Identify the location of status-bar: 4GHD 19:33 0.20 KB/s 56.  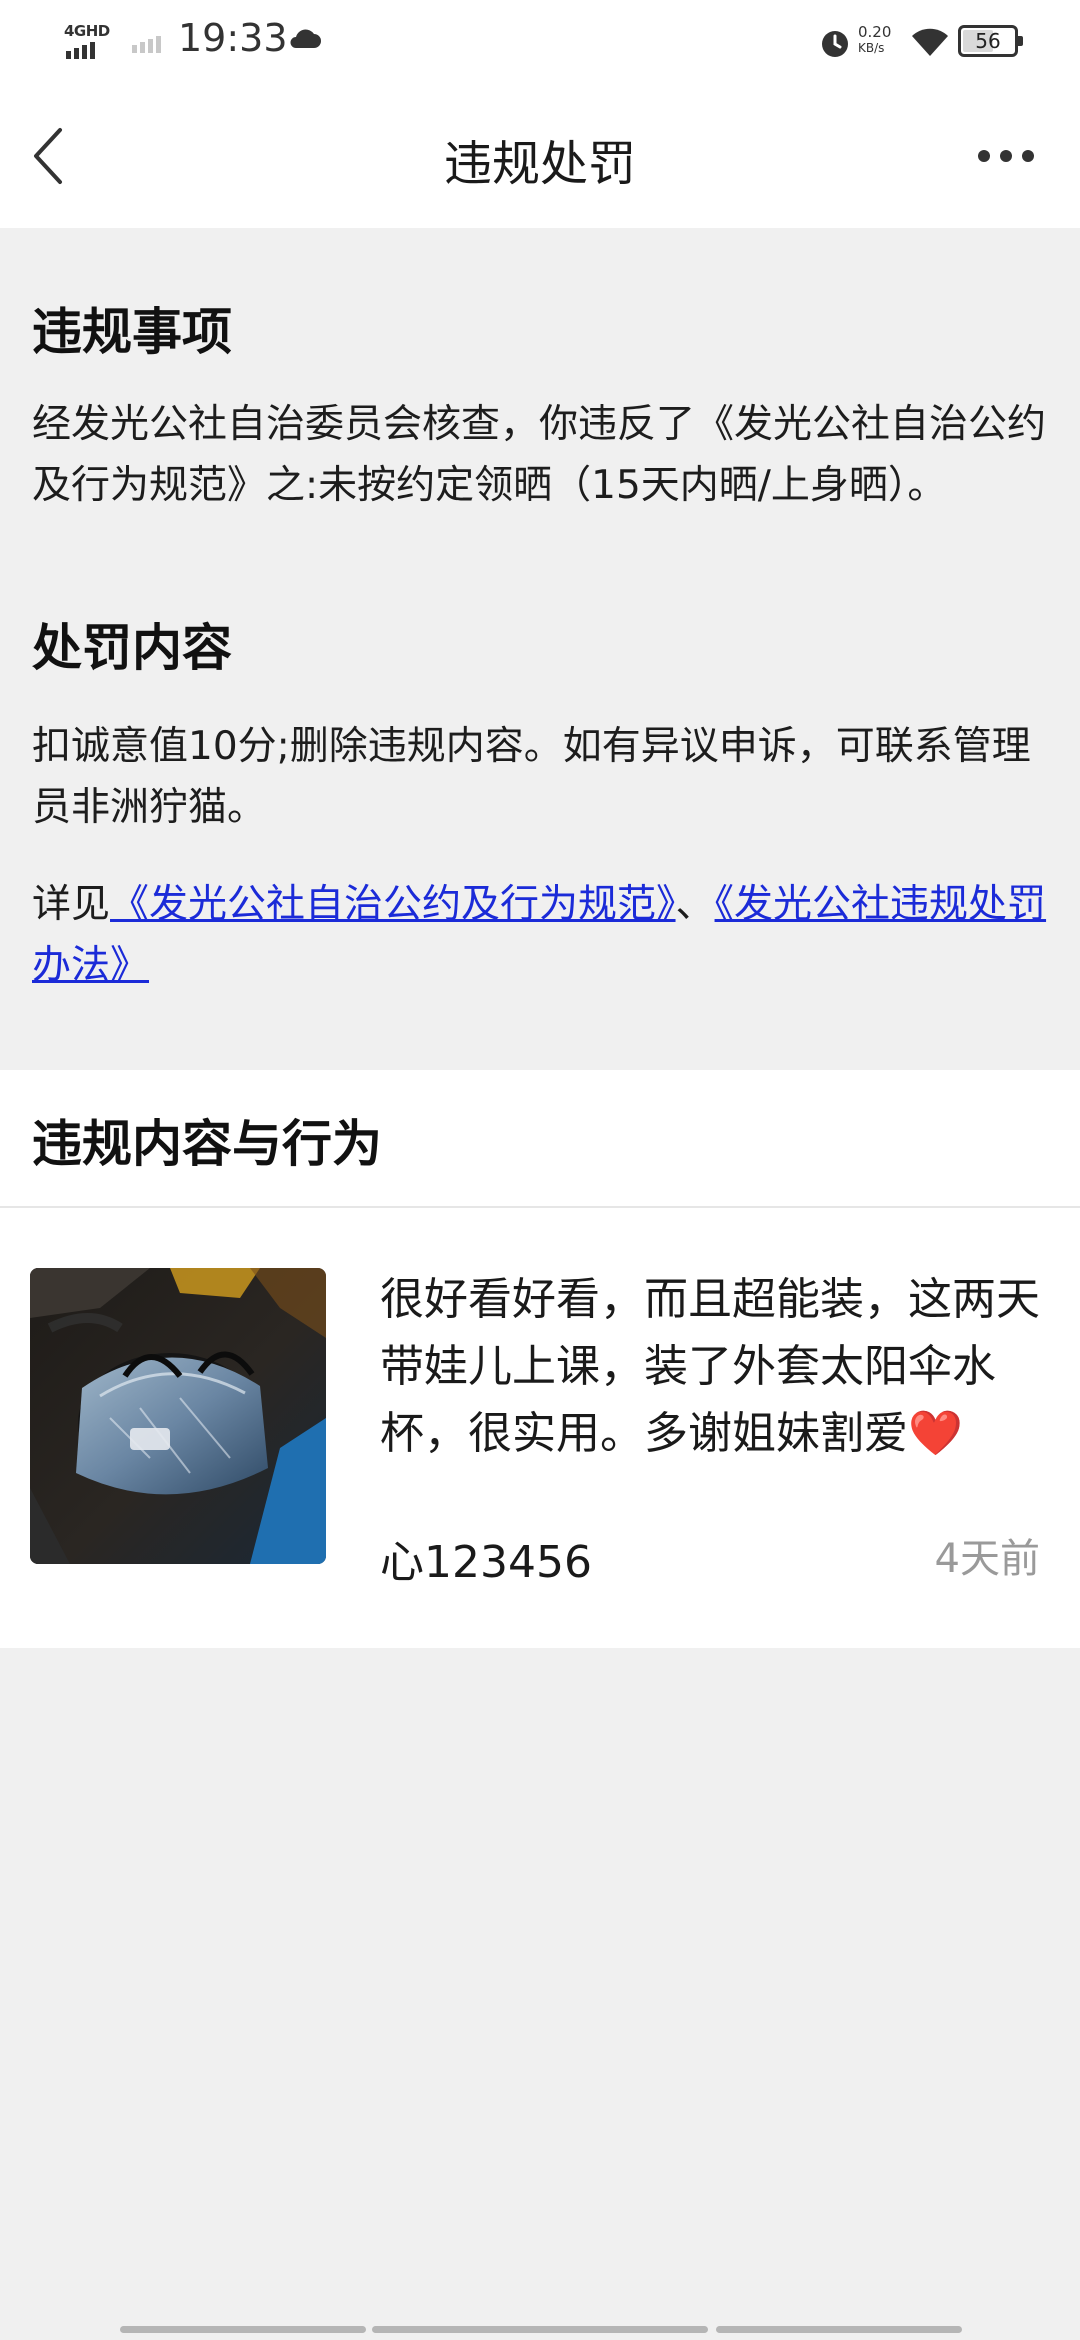
(540, 42).